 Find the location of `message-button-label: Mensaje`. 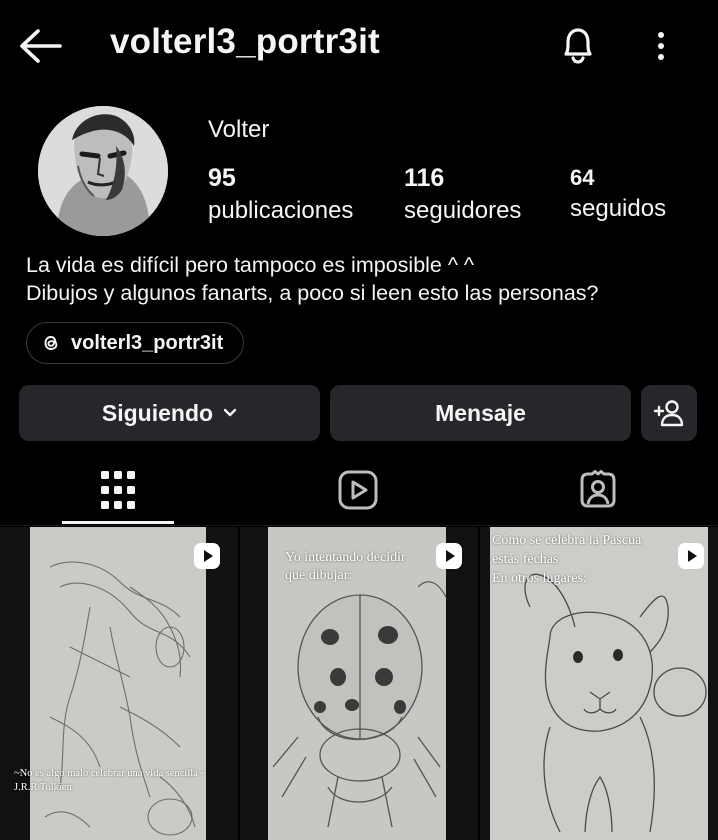

message-button-label: Mensaje is located at coordinates (480, 412).